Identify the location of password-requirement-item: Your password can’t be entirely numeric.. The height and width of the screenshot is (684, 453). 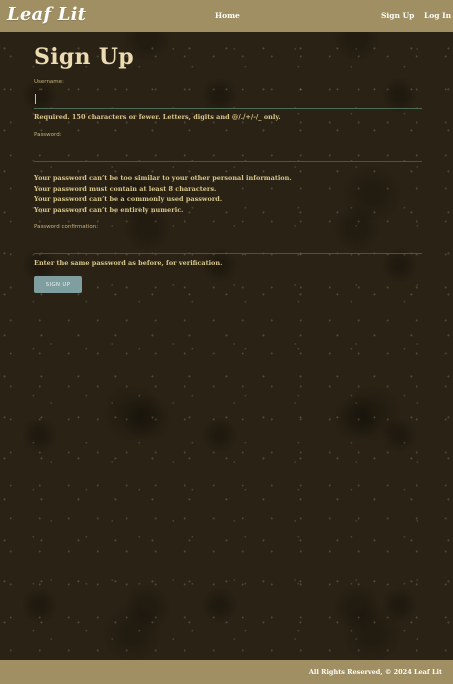
(109, 209).